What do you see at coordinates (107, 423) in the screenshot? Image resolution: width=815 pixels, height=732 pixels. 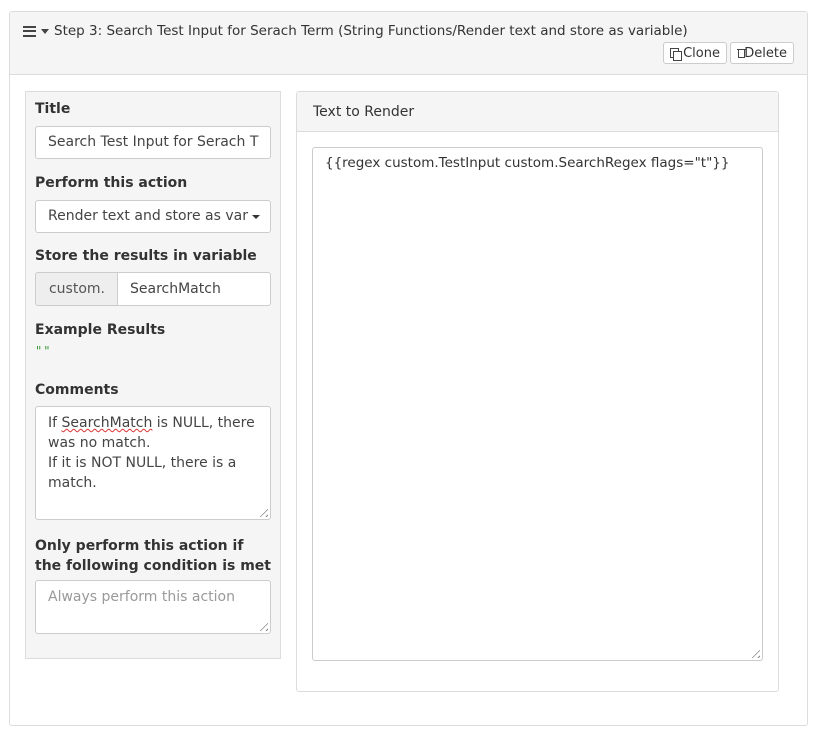 I see `spellcheck-word: SearchMatch` at bounding box center [107, 423].